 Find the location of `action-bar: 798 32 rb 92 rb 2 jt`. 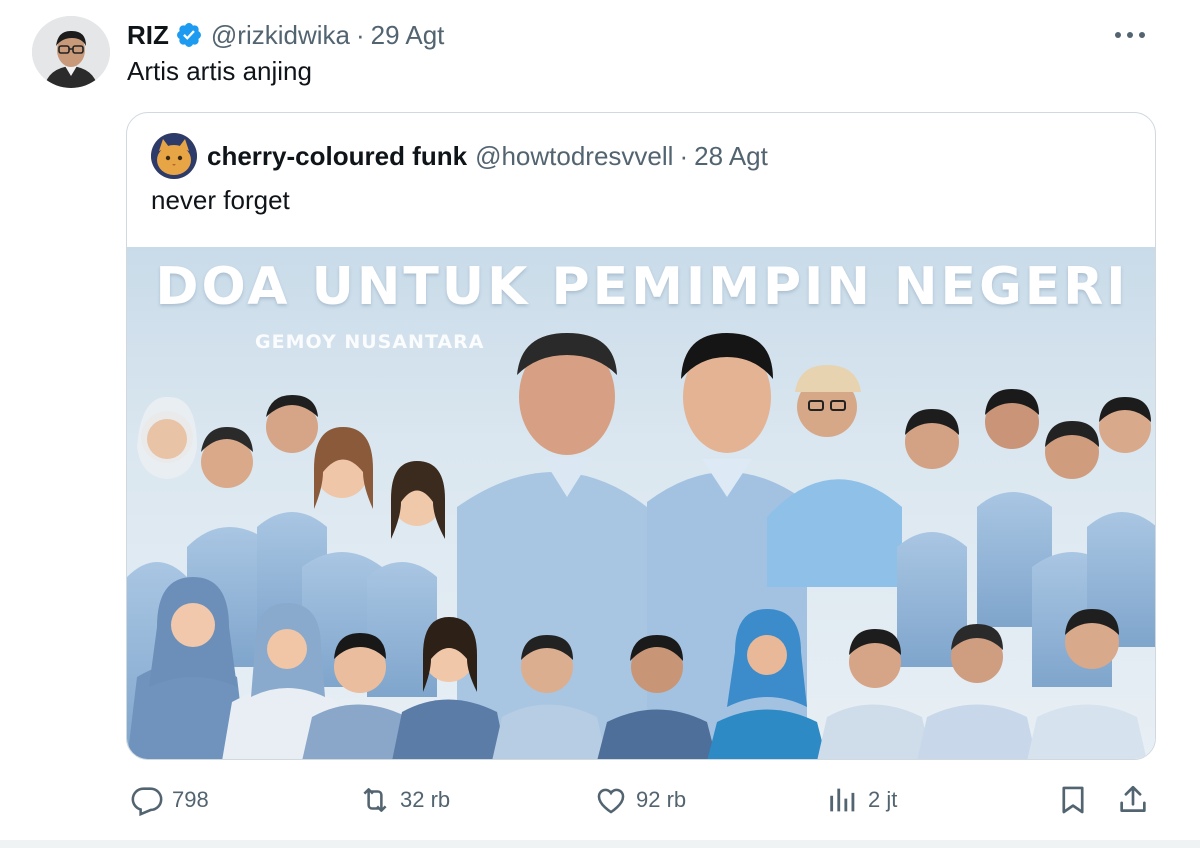

action-bar: 798 32 rb 92 rb 2 jt is located at coordinates (646, 800).